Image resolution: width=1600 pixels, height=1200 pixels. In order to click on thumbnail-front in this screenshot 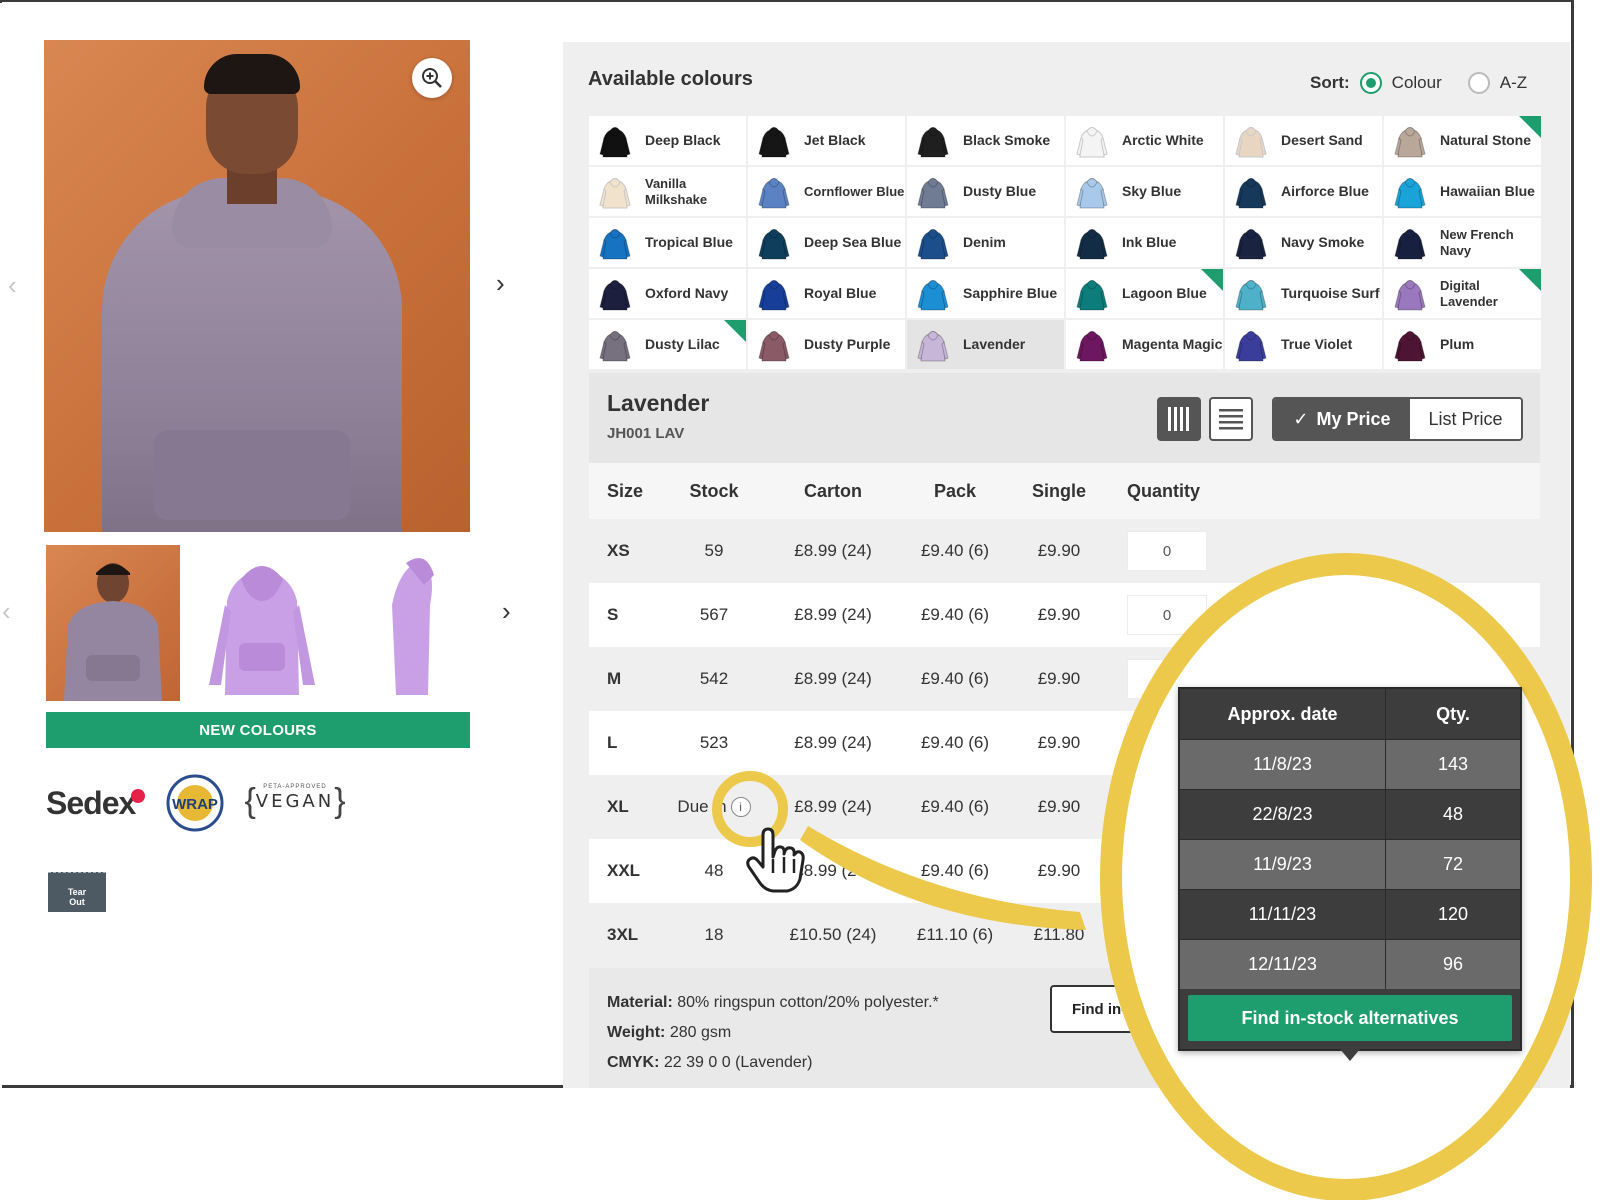, I will do `click(262, 623)`.